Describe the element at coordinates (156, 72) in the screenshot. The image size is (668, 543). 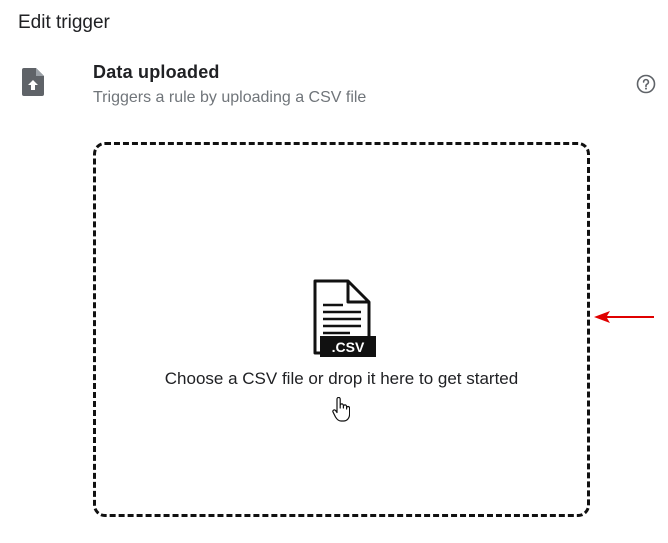
I see `trigger-name: Data uploaded` at that location.